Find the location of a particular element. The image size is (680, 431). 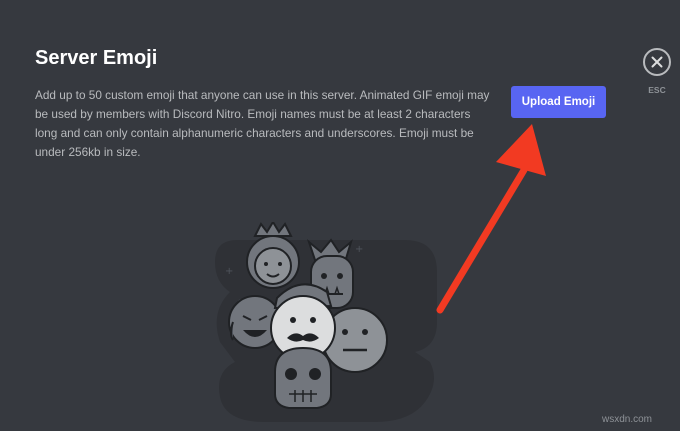

close-icon is located at coordinates (657, 62).